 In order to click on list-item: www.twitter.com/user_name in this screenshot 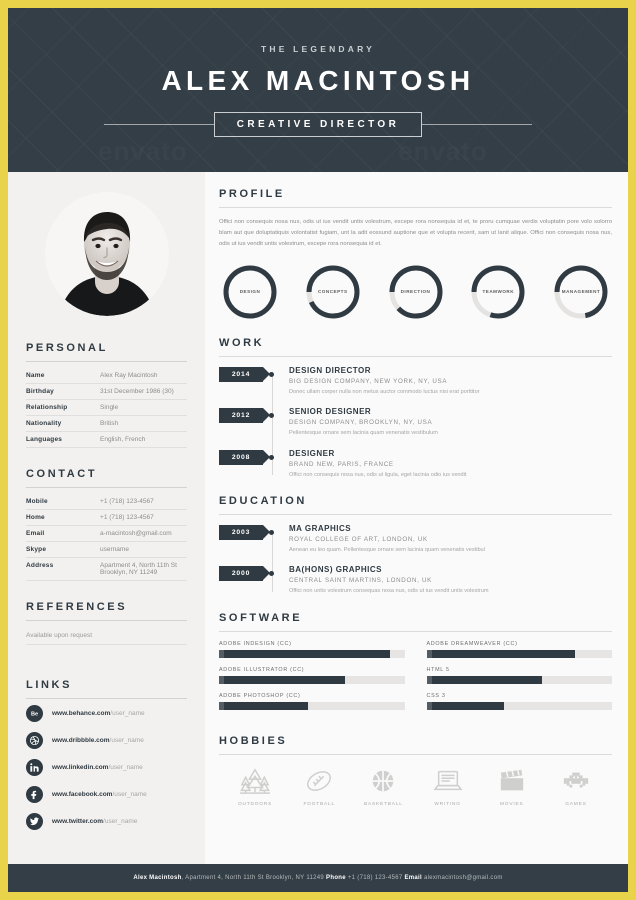, I will do `click(106, 821)`.